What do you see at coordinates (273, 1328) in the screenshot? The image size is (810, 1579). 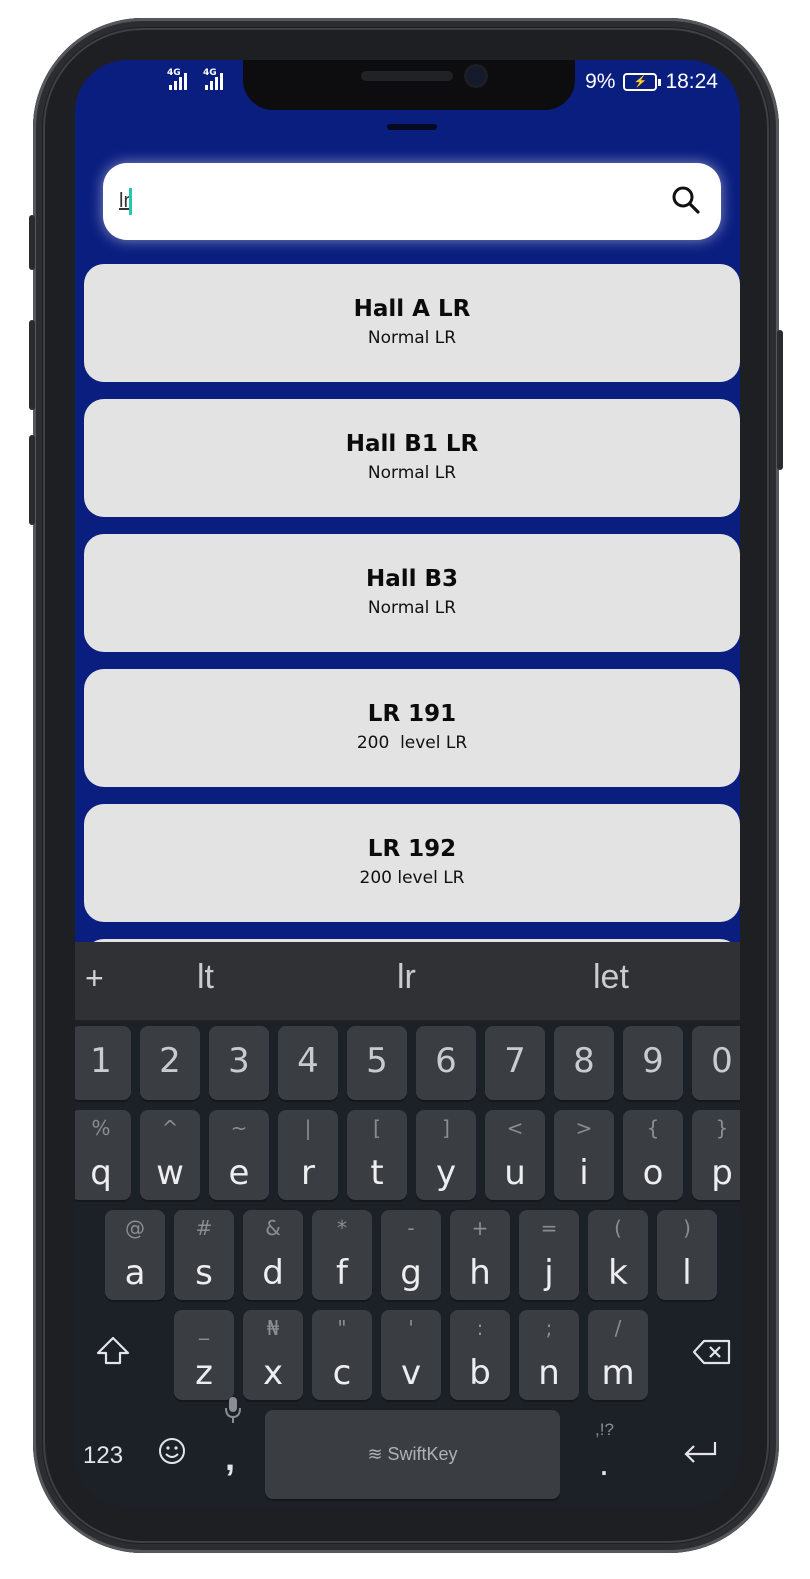 I see `key-alt-label: ₦` at bounding box center [273, 1328].